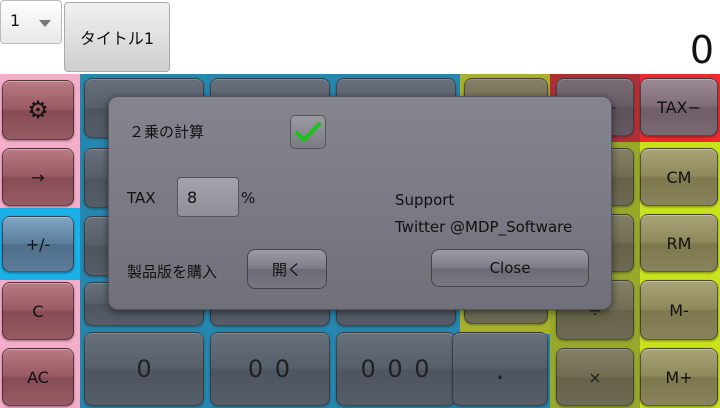 This screenshot has width=720, height=408. I want to click on twitter-link: Twitter @MDP_Software, so click(483, 227).